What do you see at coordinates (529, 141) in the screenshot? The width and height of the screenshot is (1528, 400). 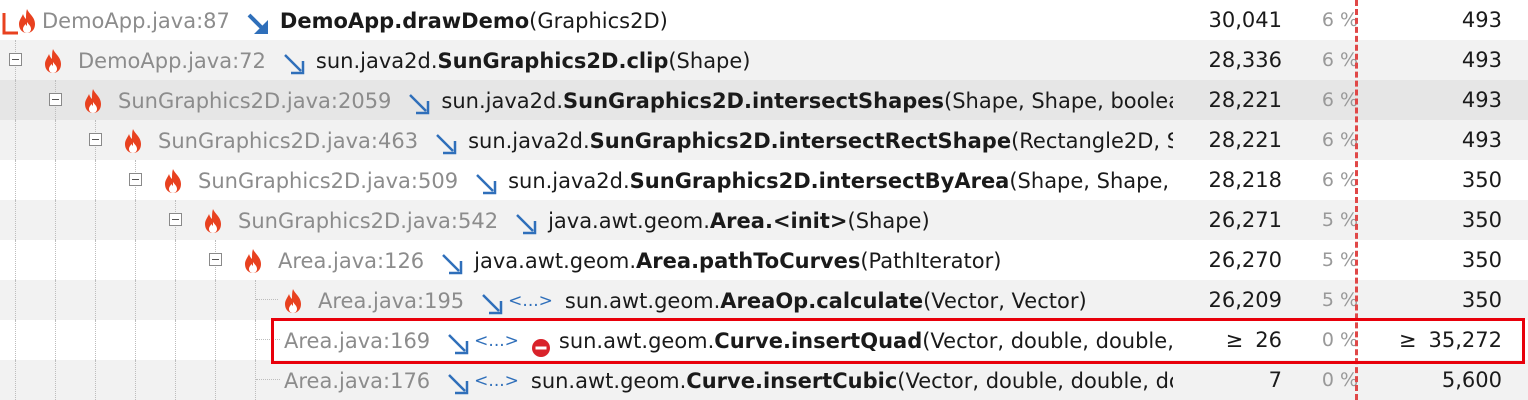 I see `package-name: sun.java2d.` at bounding box center [529, 141].